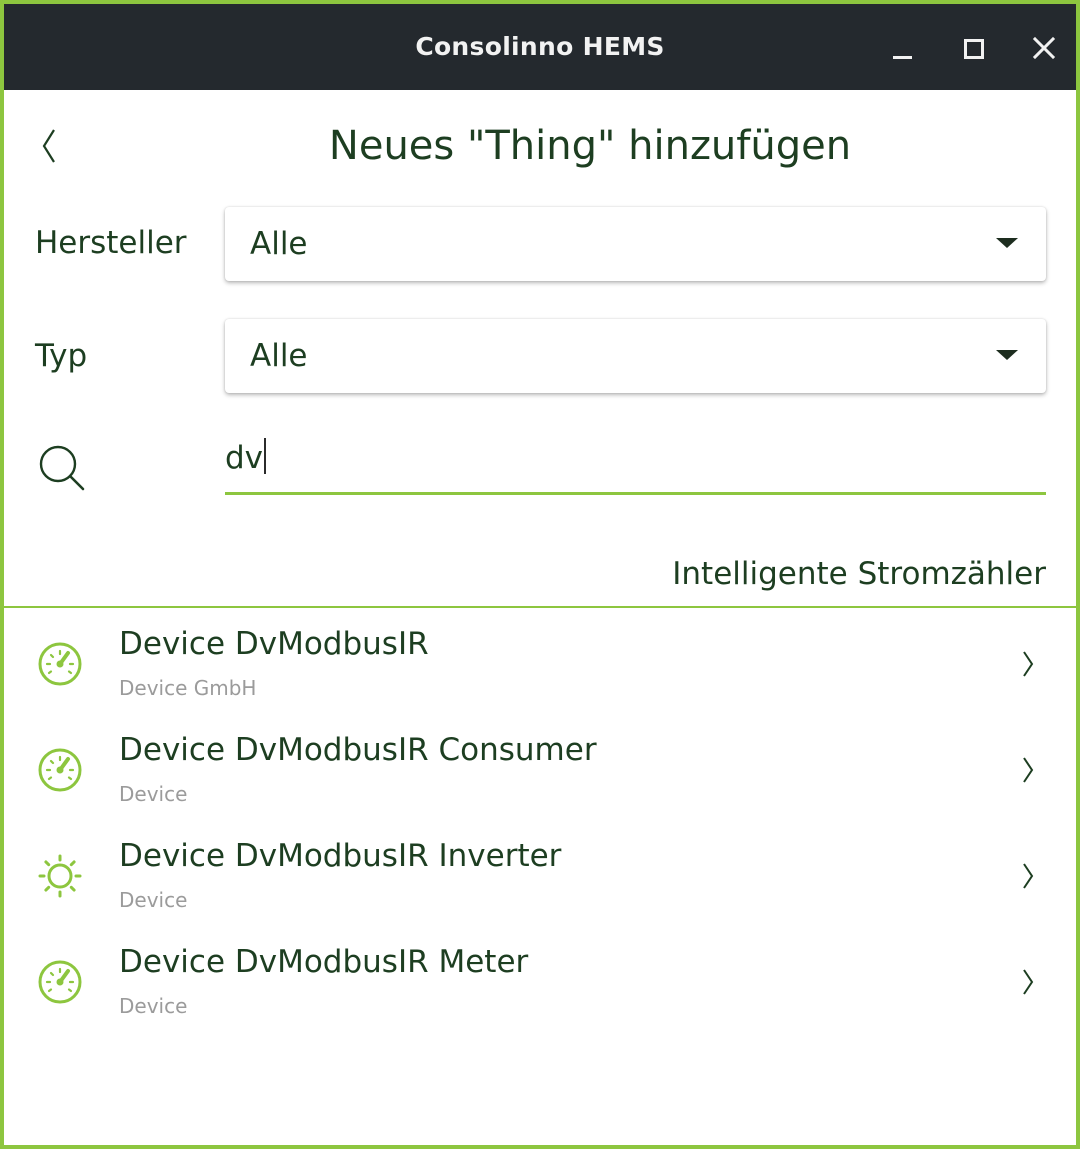  Describe the element at coordinates (61, 356) in the screenshot. I see `type-label: Typ` at that location.